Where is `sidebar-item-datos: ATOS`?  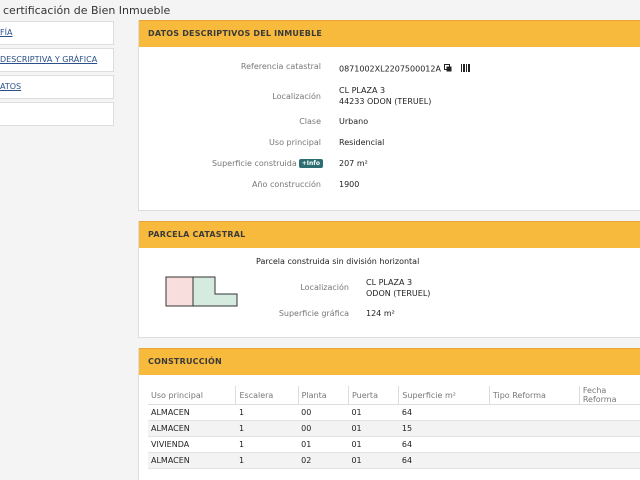
sidebar-item-datos: ATOS is located at coordinates (57, 87).